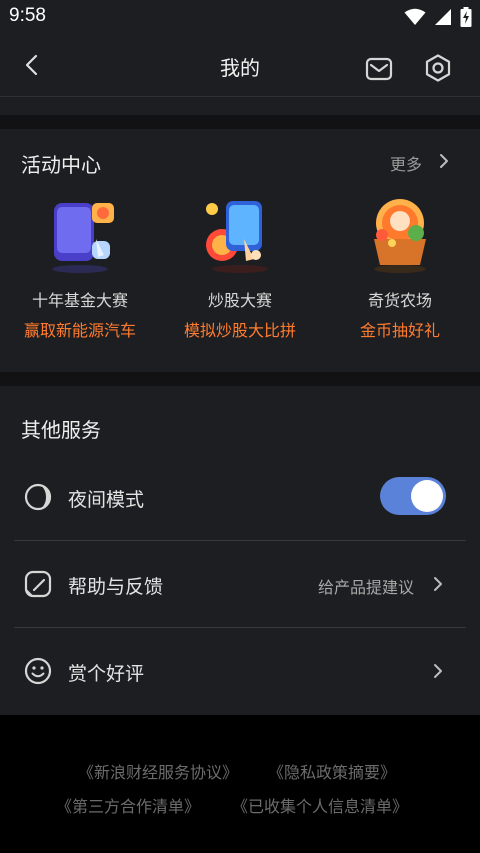 The height and width of the screenshot is (853, 480). I want to click on third-party-list-link: 《第三方合作清单》, so click(128, 805).